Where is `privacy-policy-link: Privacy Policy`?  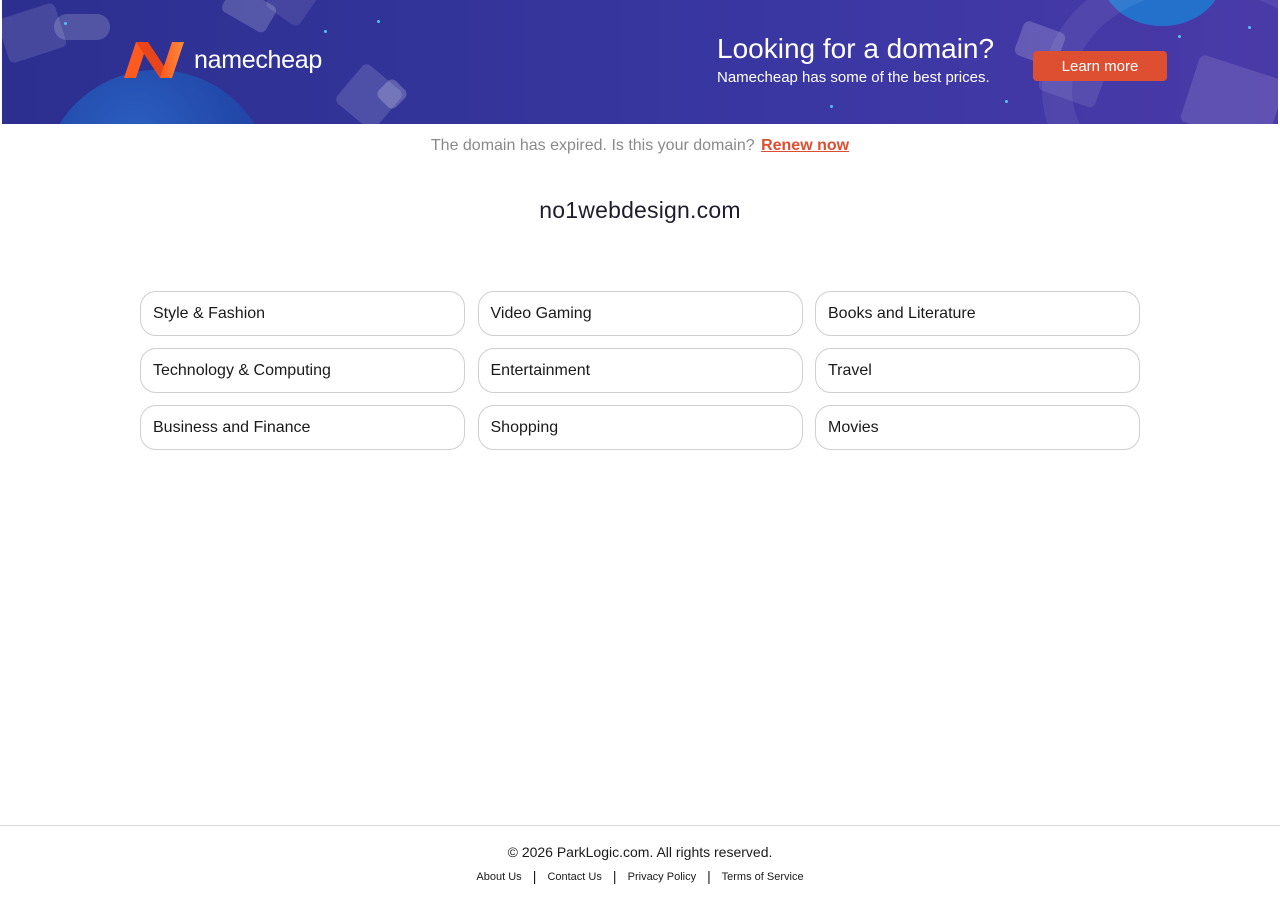 privacy-policy-link: Privacy Policy is located at coordinates (662, 877).